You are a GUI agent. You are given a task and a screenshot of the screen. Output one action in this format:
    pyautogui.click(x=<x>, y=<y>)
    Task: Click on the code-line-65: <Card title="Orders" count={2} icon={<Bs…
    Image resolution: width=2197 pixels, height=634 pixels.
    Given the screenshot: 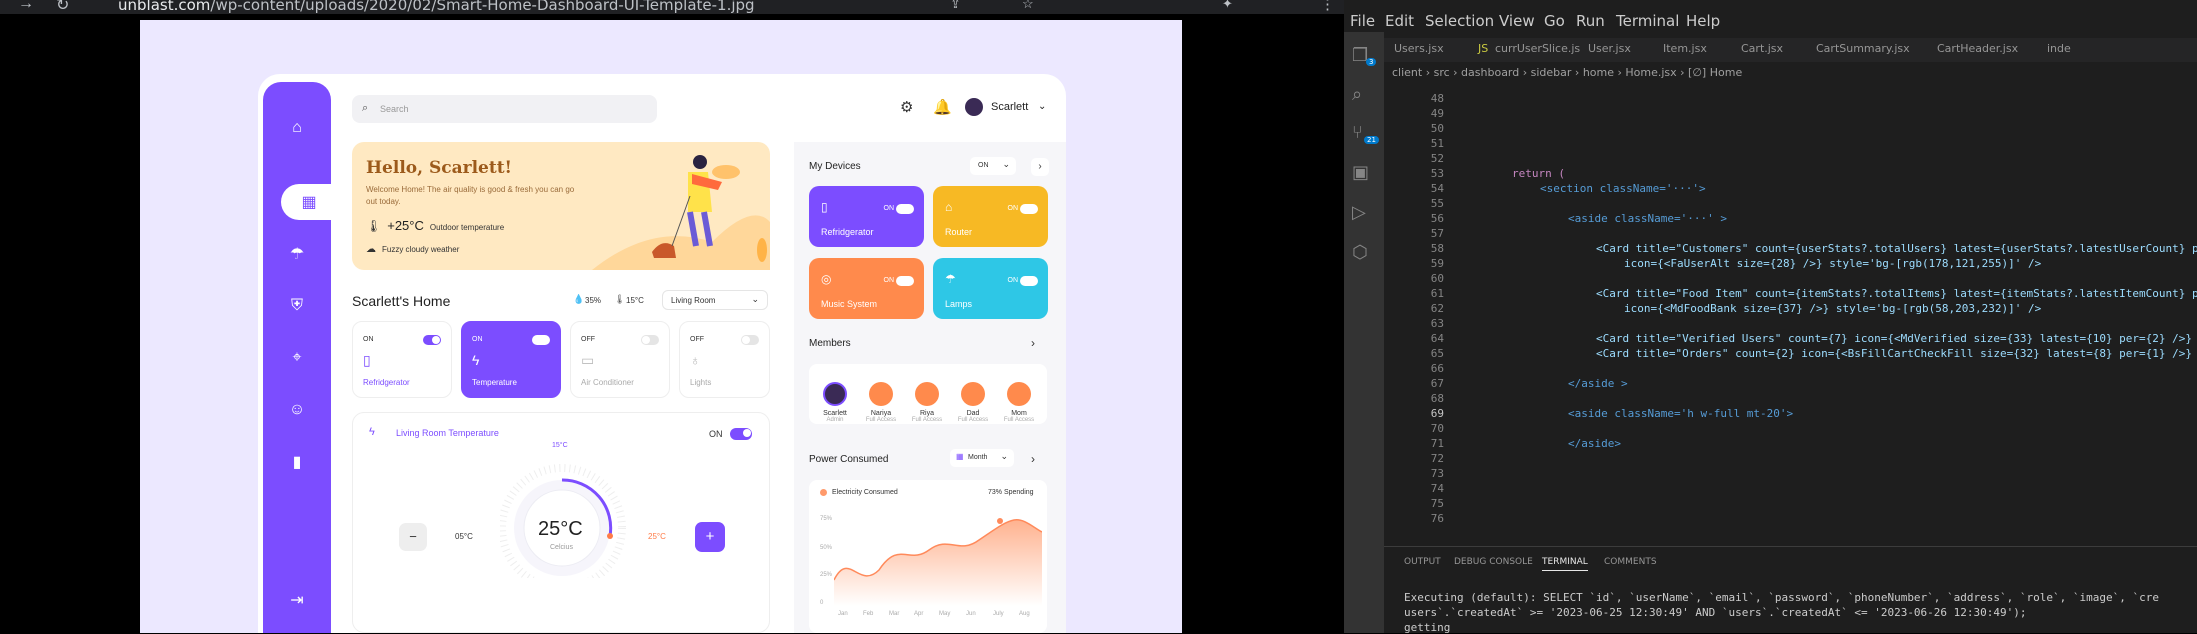 What is the action you would take?
    pyautogui.click(x=1896, y=353)
    